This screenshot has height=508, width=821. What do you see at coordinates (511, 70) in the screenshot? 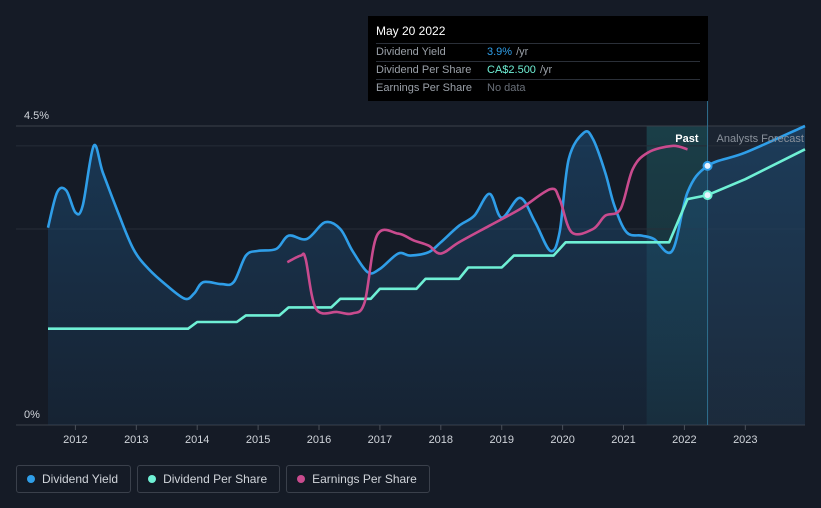
I see `tooltip-value: CA$2.500` at bounding box center [511, 70].